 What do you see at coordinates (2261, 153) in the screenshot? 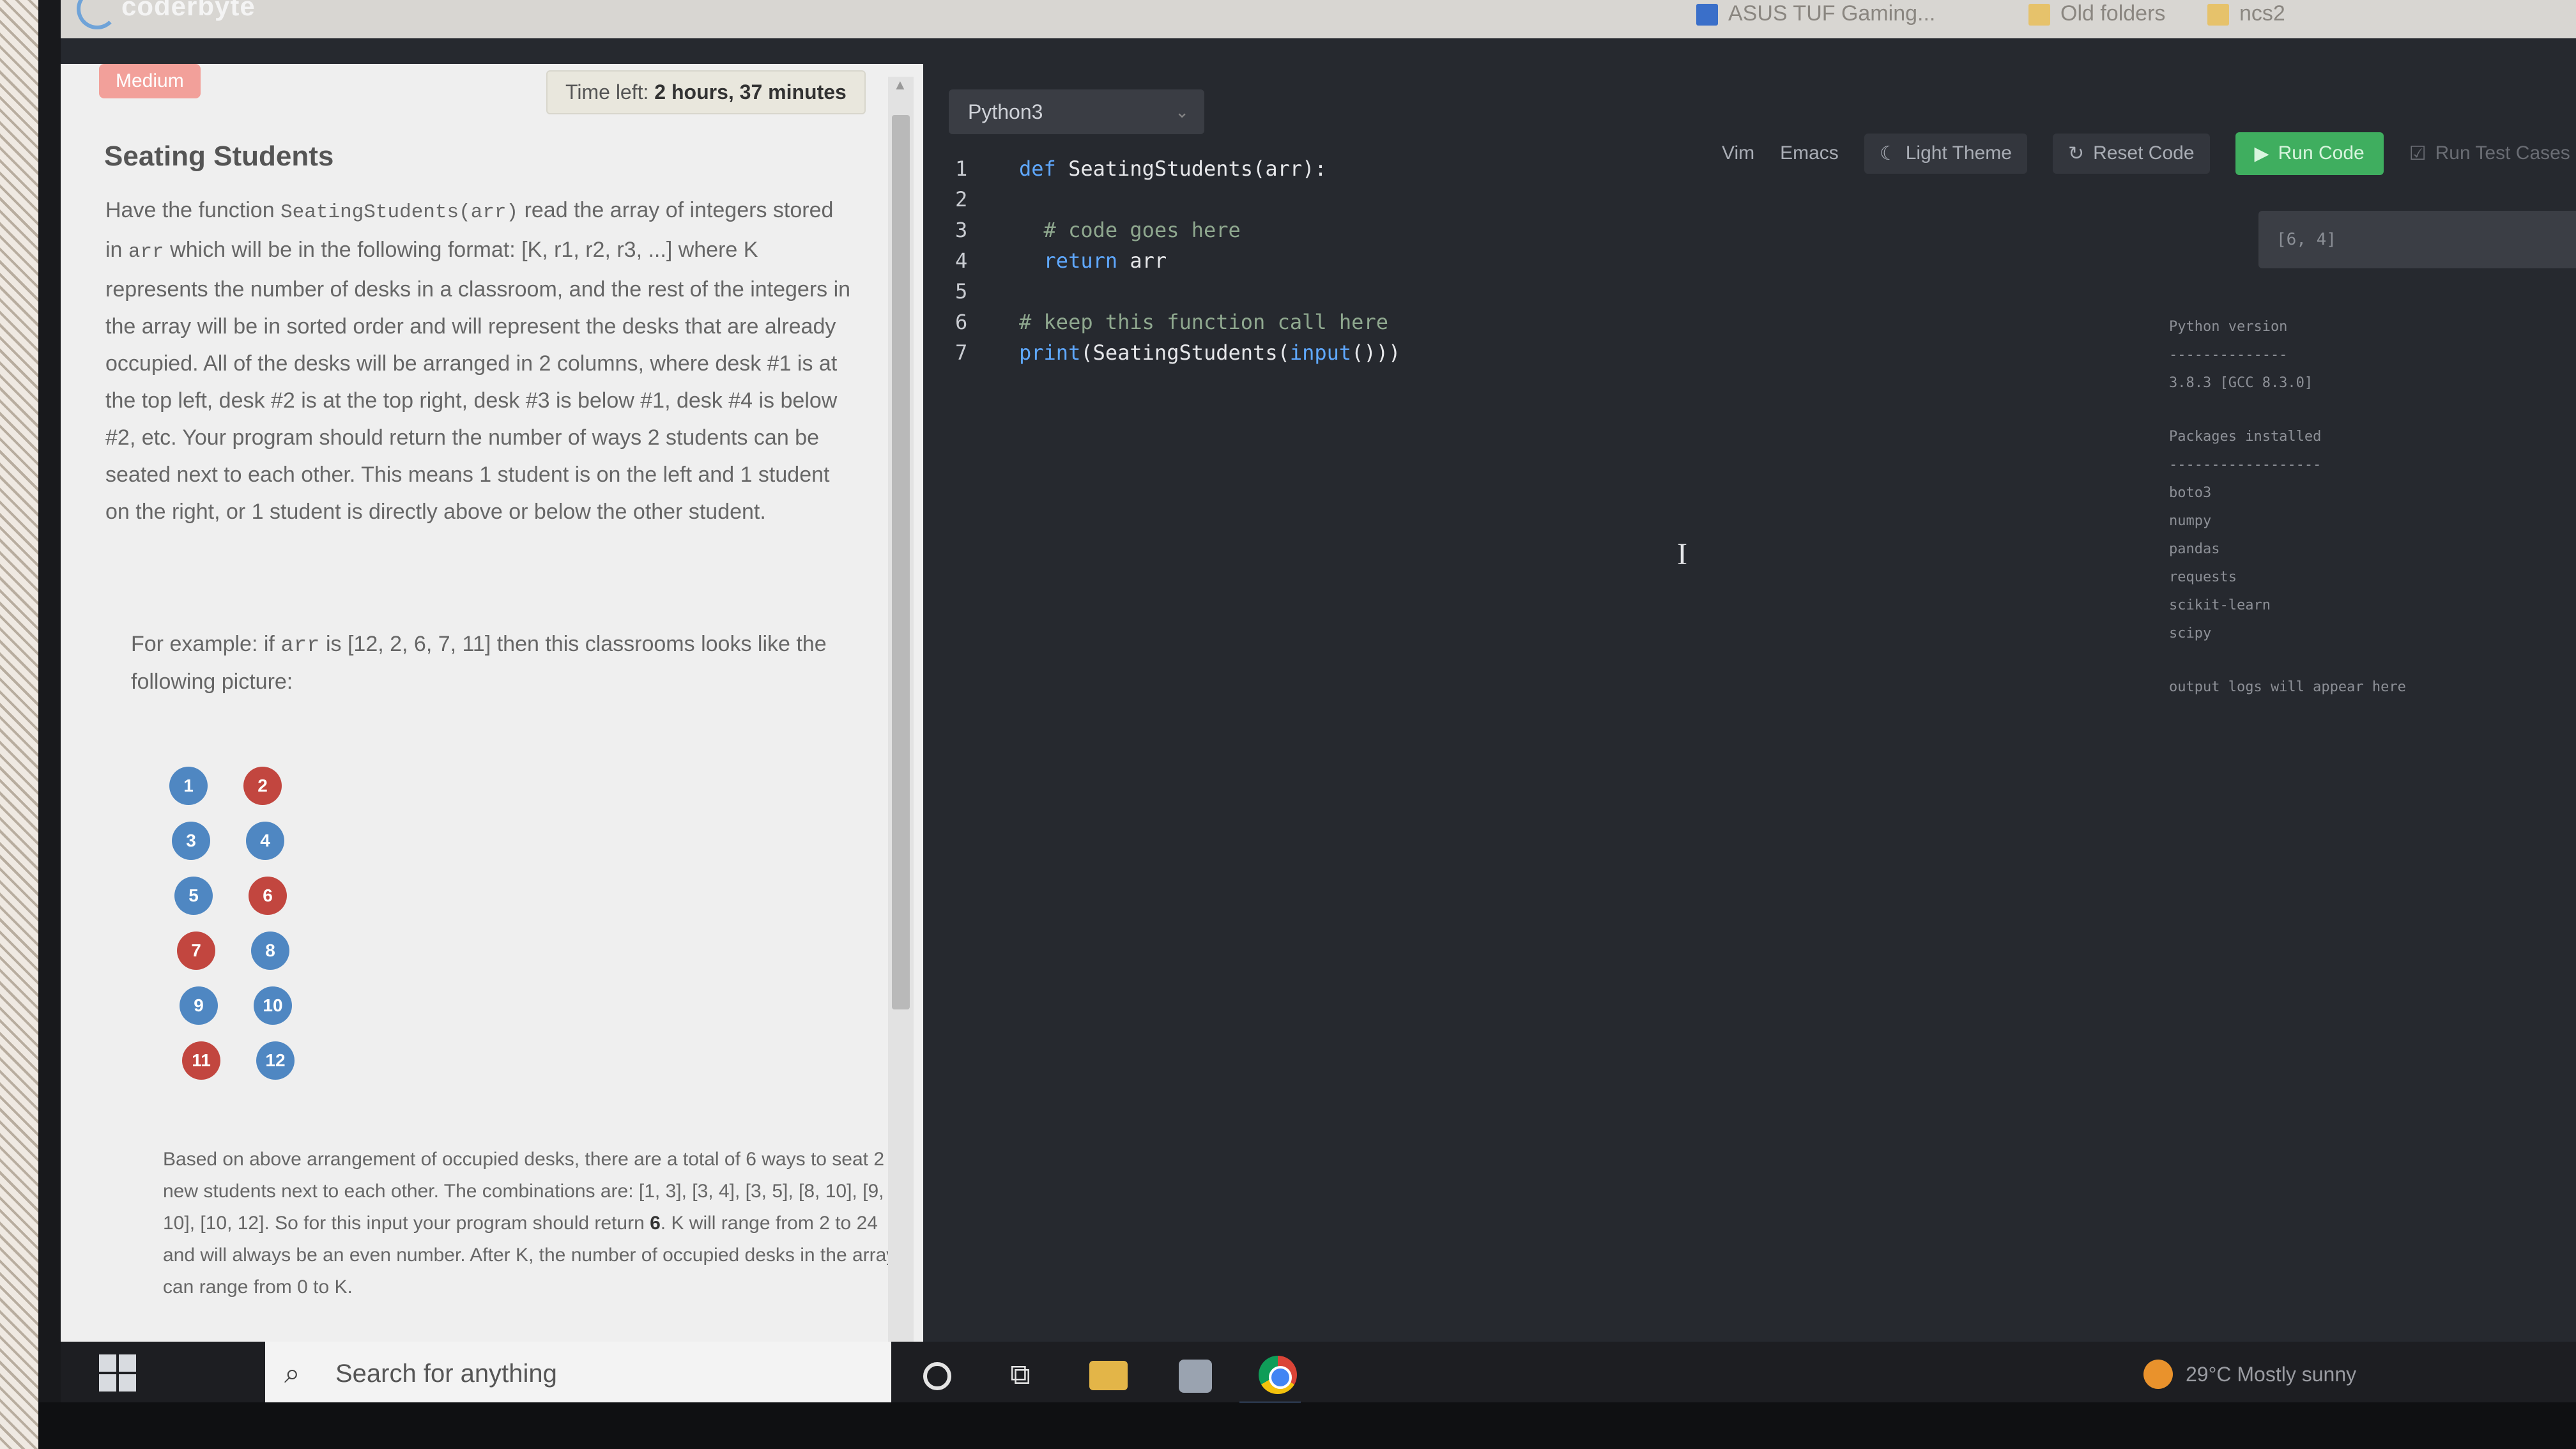
I see `play-icon: ▶` at bounding box center [2261, 153].